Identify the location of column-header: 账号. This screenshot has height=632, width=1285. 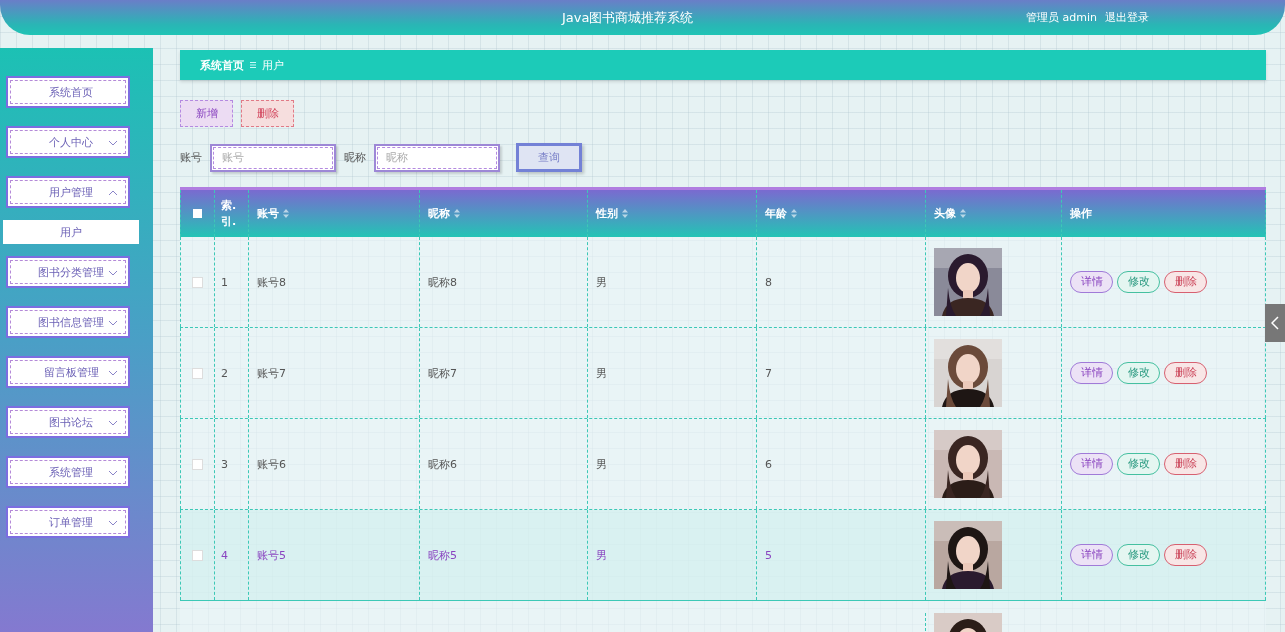
(268, 213).